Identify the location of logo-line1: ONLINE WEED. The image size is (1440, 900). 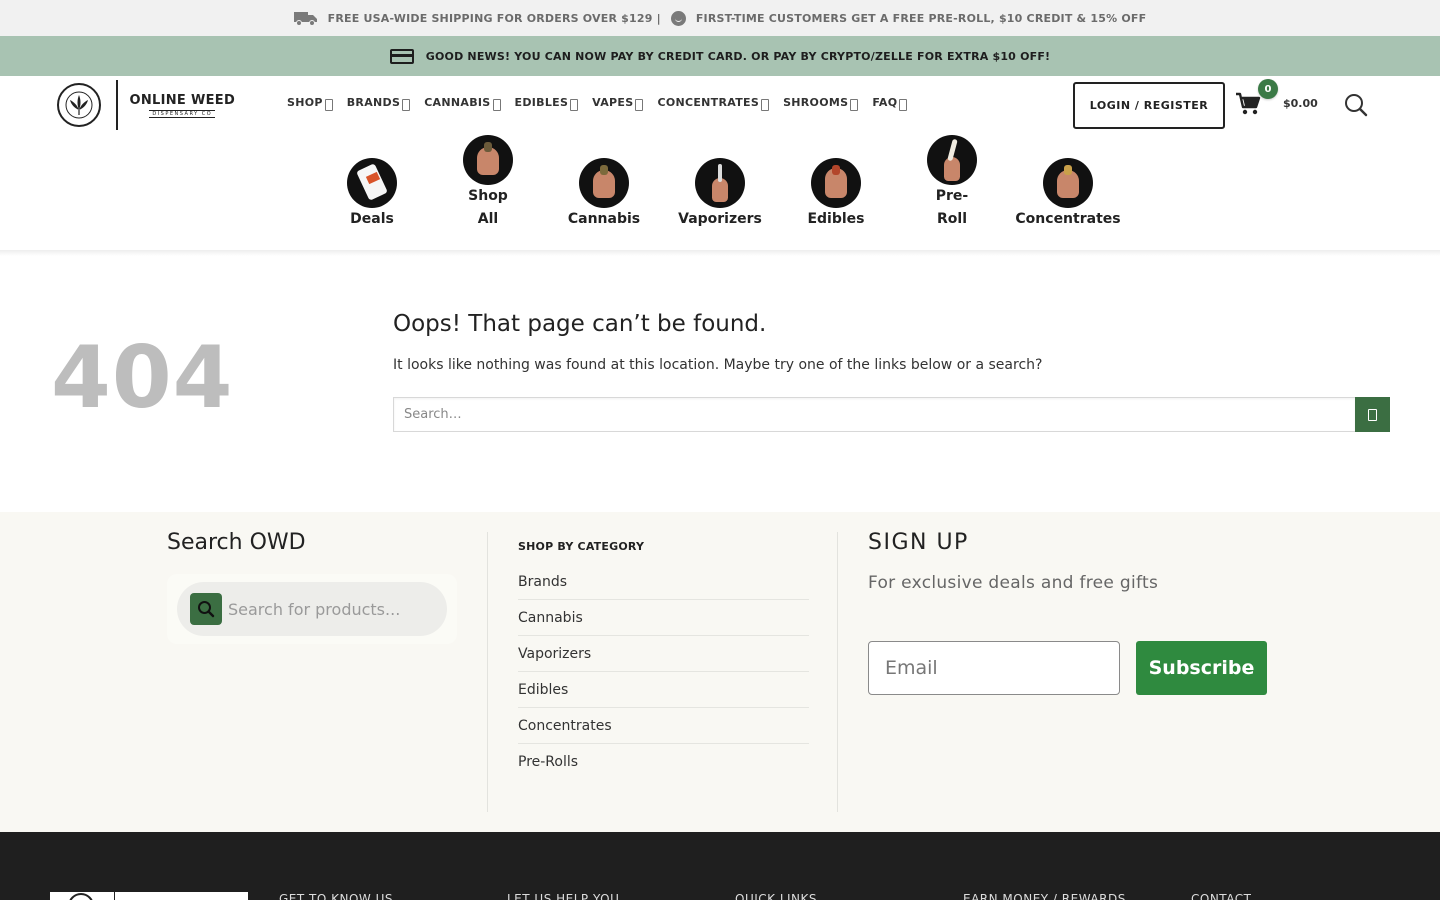
(182, 100).